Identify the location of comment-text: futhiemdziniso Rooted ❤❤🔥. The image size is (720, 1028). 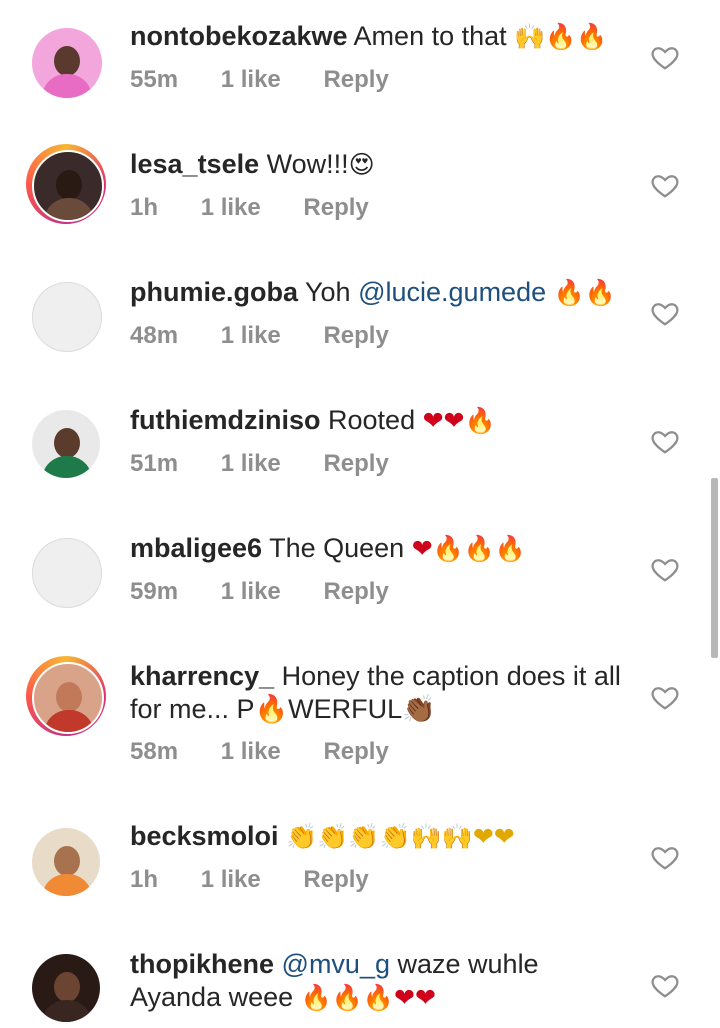
(380, 420).